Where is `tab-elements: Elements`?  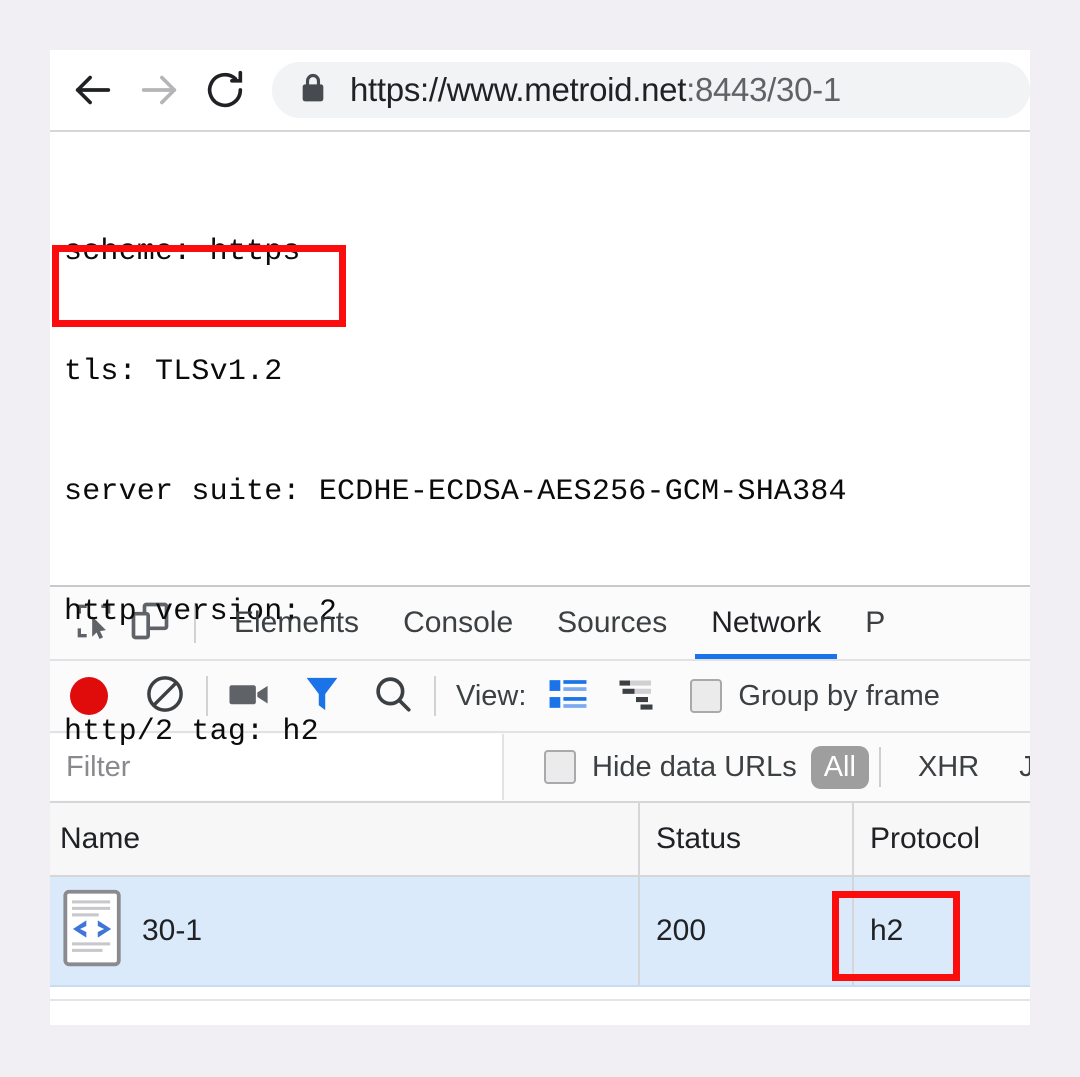 tab-elements: Elements is located at coordinates (296, 623).